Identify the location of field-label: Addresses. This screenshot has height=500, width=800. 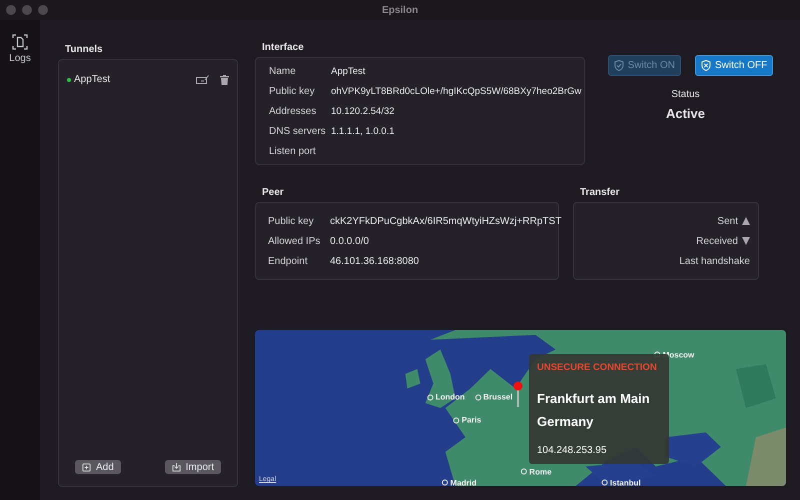
(293, 111).